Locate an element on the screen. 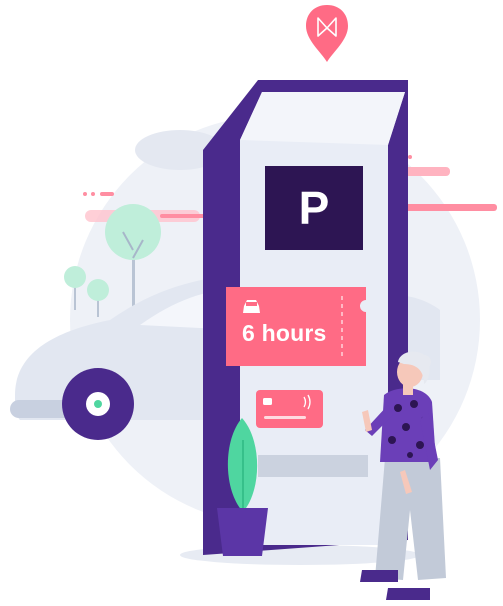  ticket-duration-label: 6 hours is located at coordinates (284, 333).